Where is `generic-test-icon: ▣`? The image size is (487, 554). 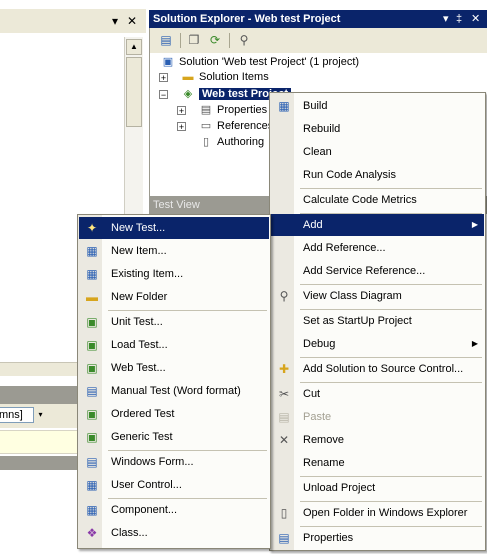
generic-test-icon: ▣ is located at coordinates (92, 437).